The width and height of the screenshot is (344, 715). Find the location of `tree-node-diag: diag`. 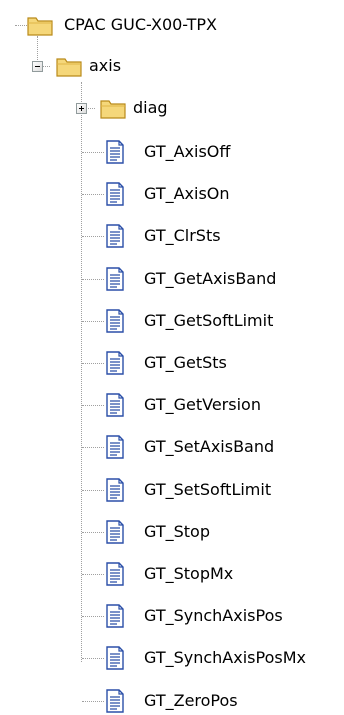

tree-node-diag: diag is located at coordinates (134, 108).